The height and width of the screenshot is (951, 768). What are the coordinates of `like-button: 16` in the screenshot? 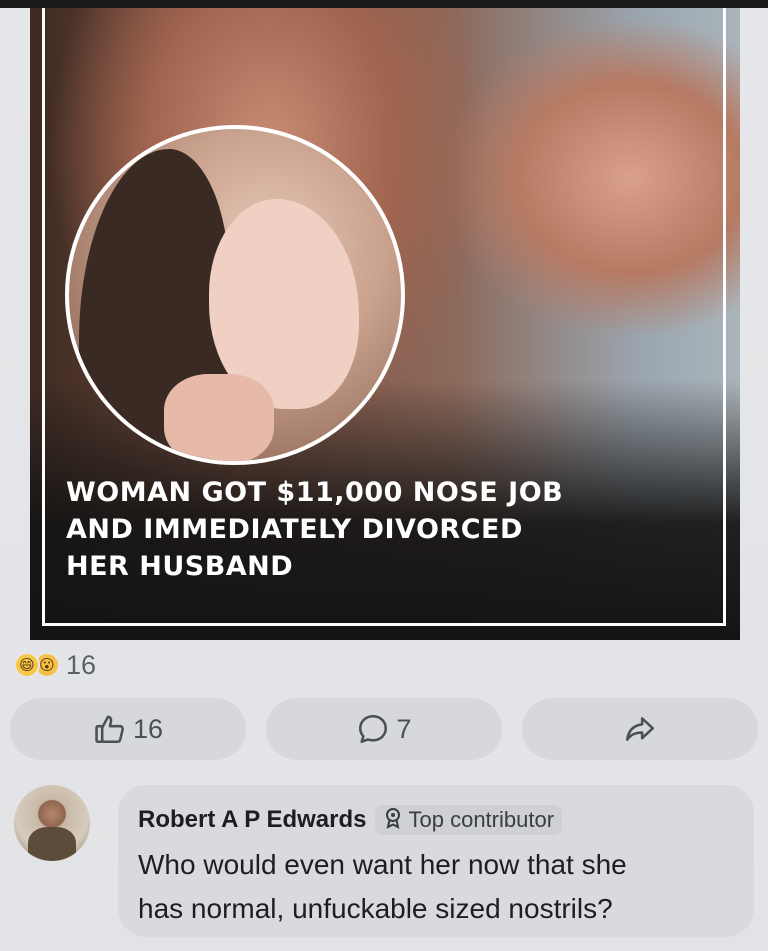 It's located at (128, 729).